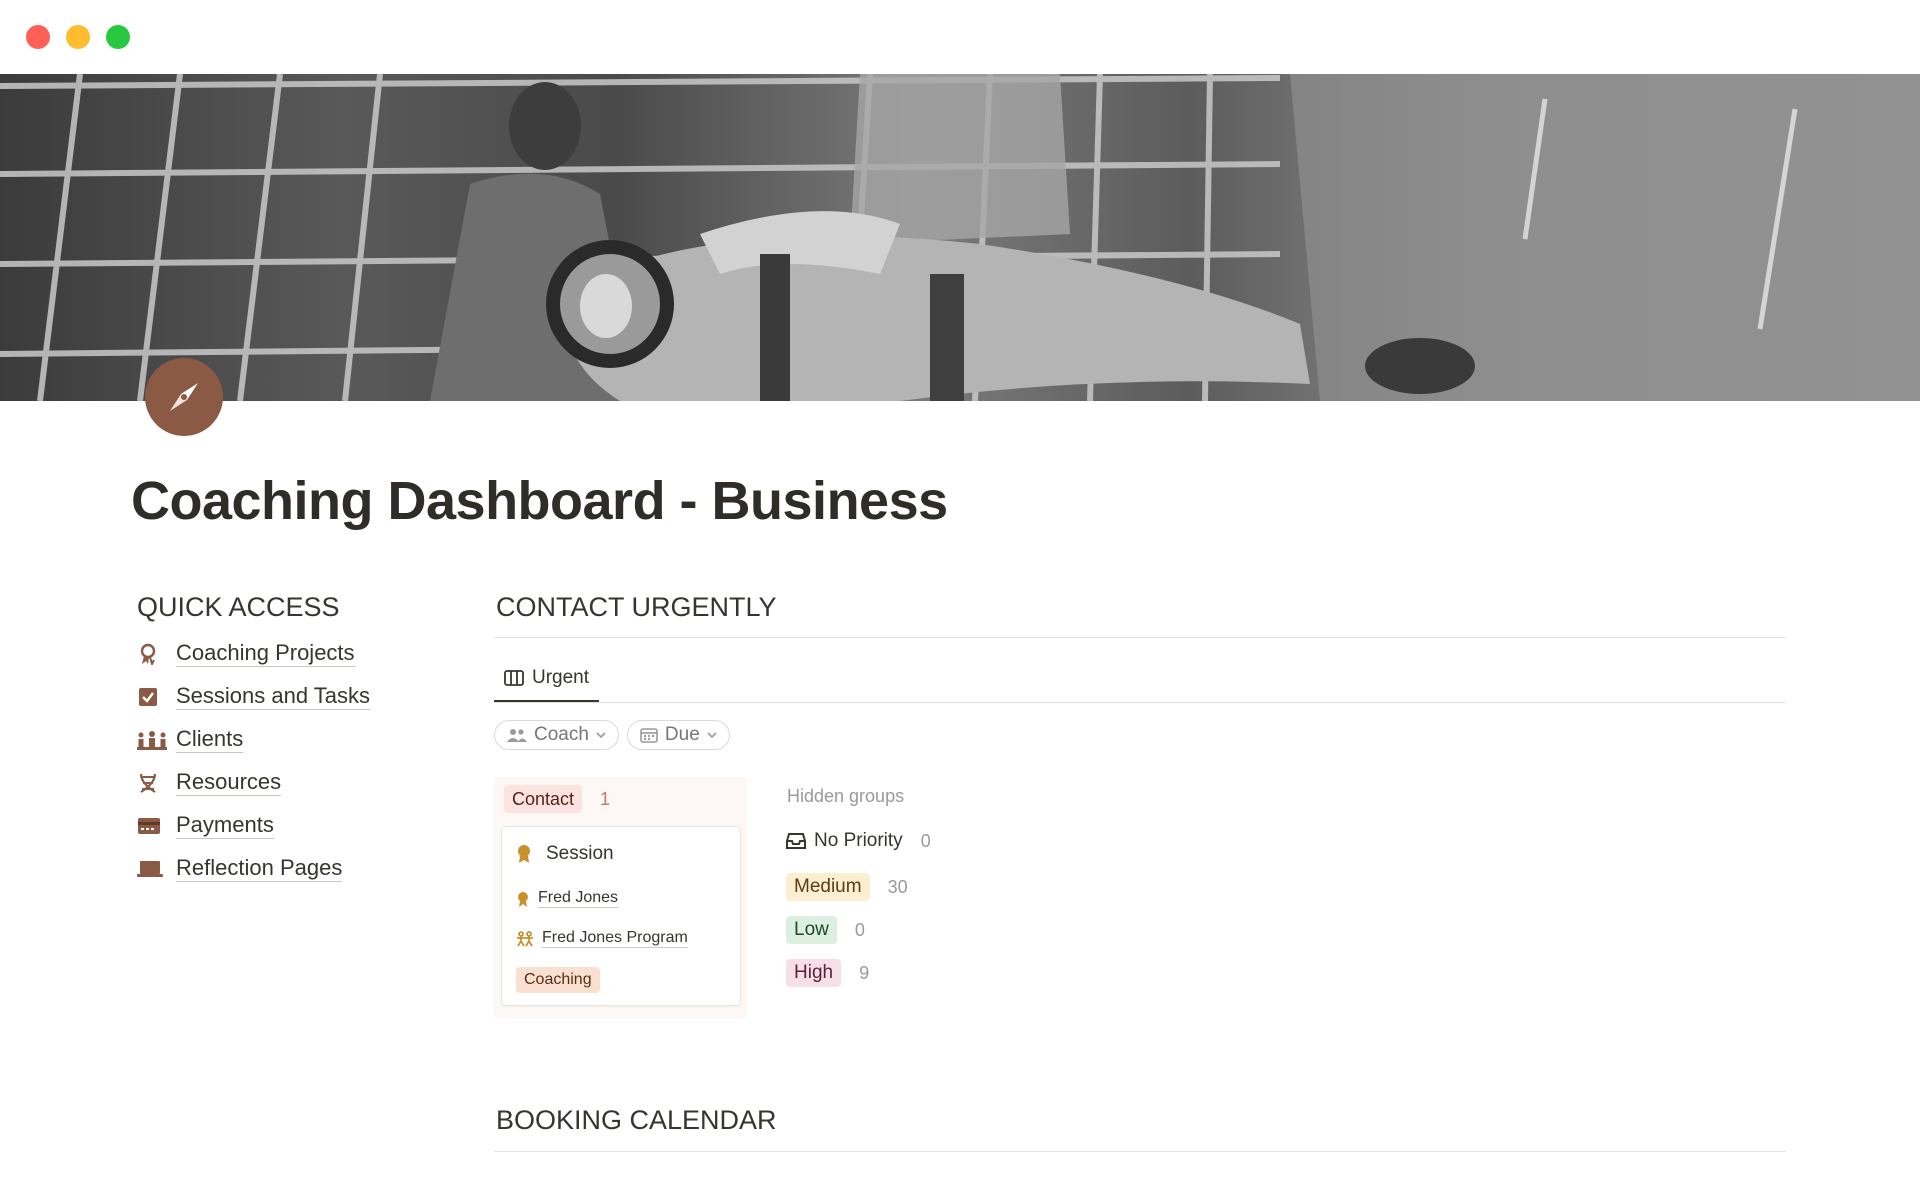  What do you see at coordinates (580, 853) in the screenshot?
I see `card-title: Session` at bounding box center [580, 853].